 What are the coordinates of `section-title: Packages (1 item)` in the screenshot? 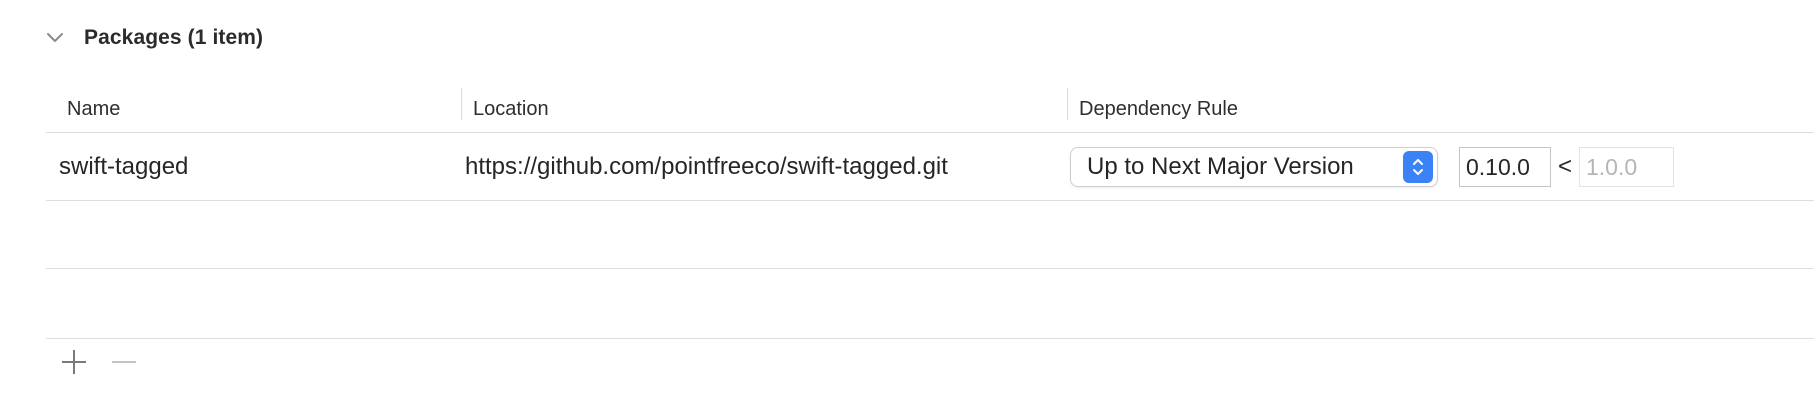 It's located at (174, 37).